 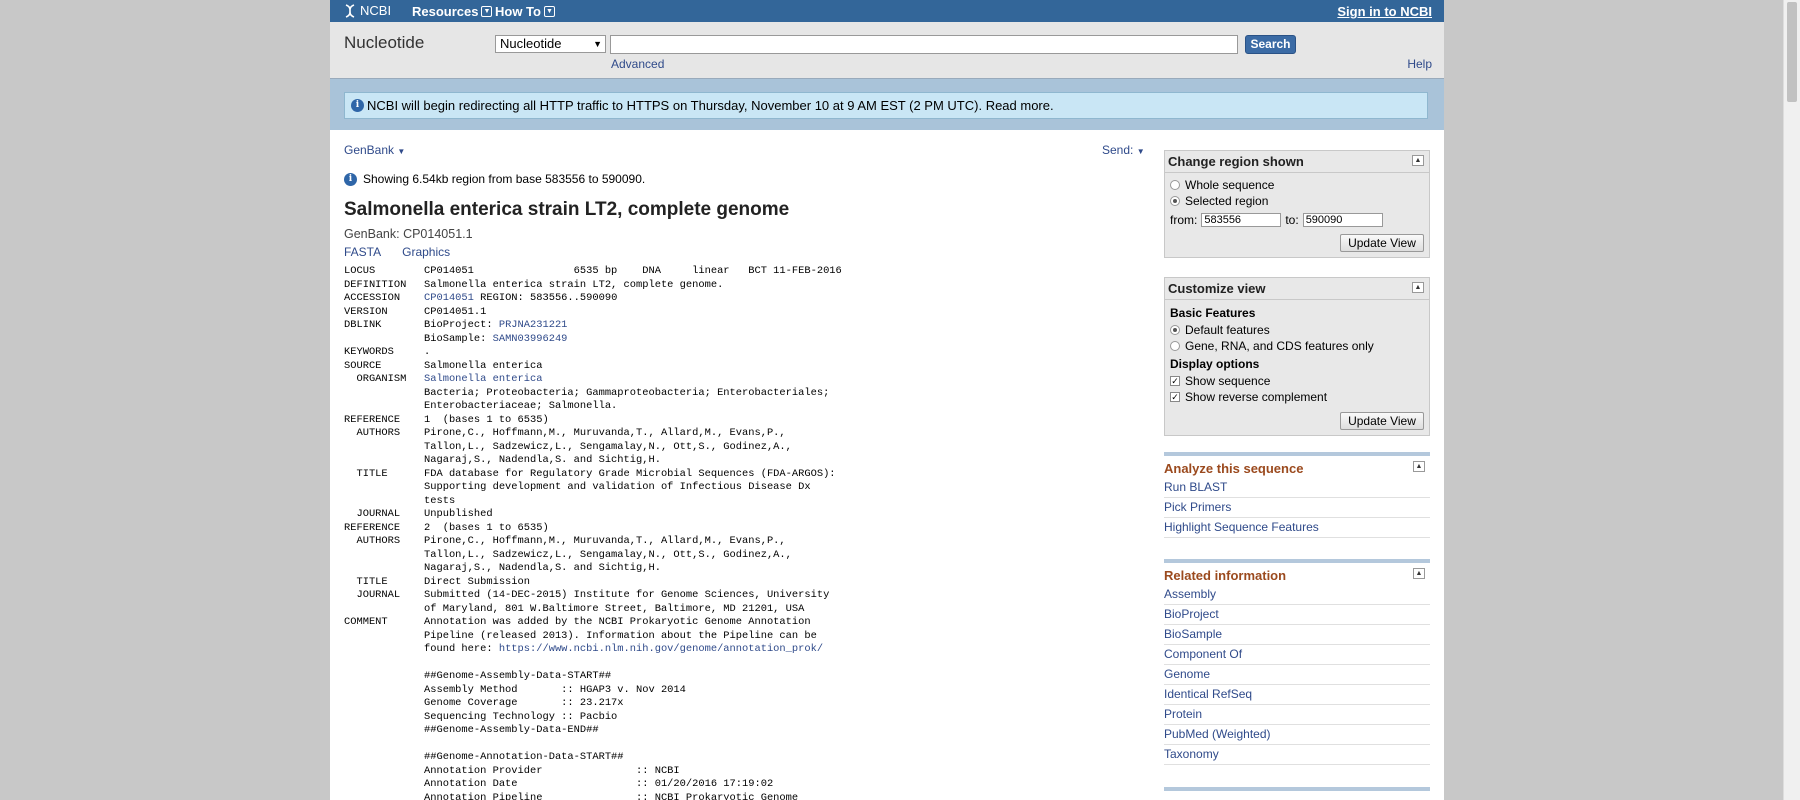 I want to click on record-format-links: FASTA Graphics, so click(x=397, y=252).